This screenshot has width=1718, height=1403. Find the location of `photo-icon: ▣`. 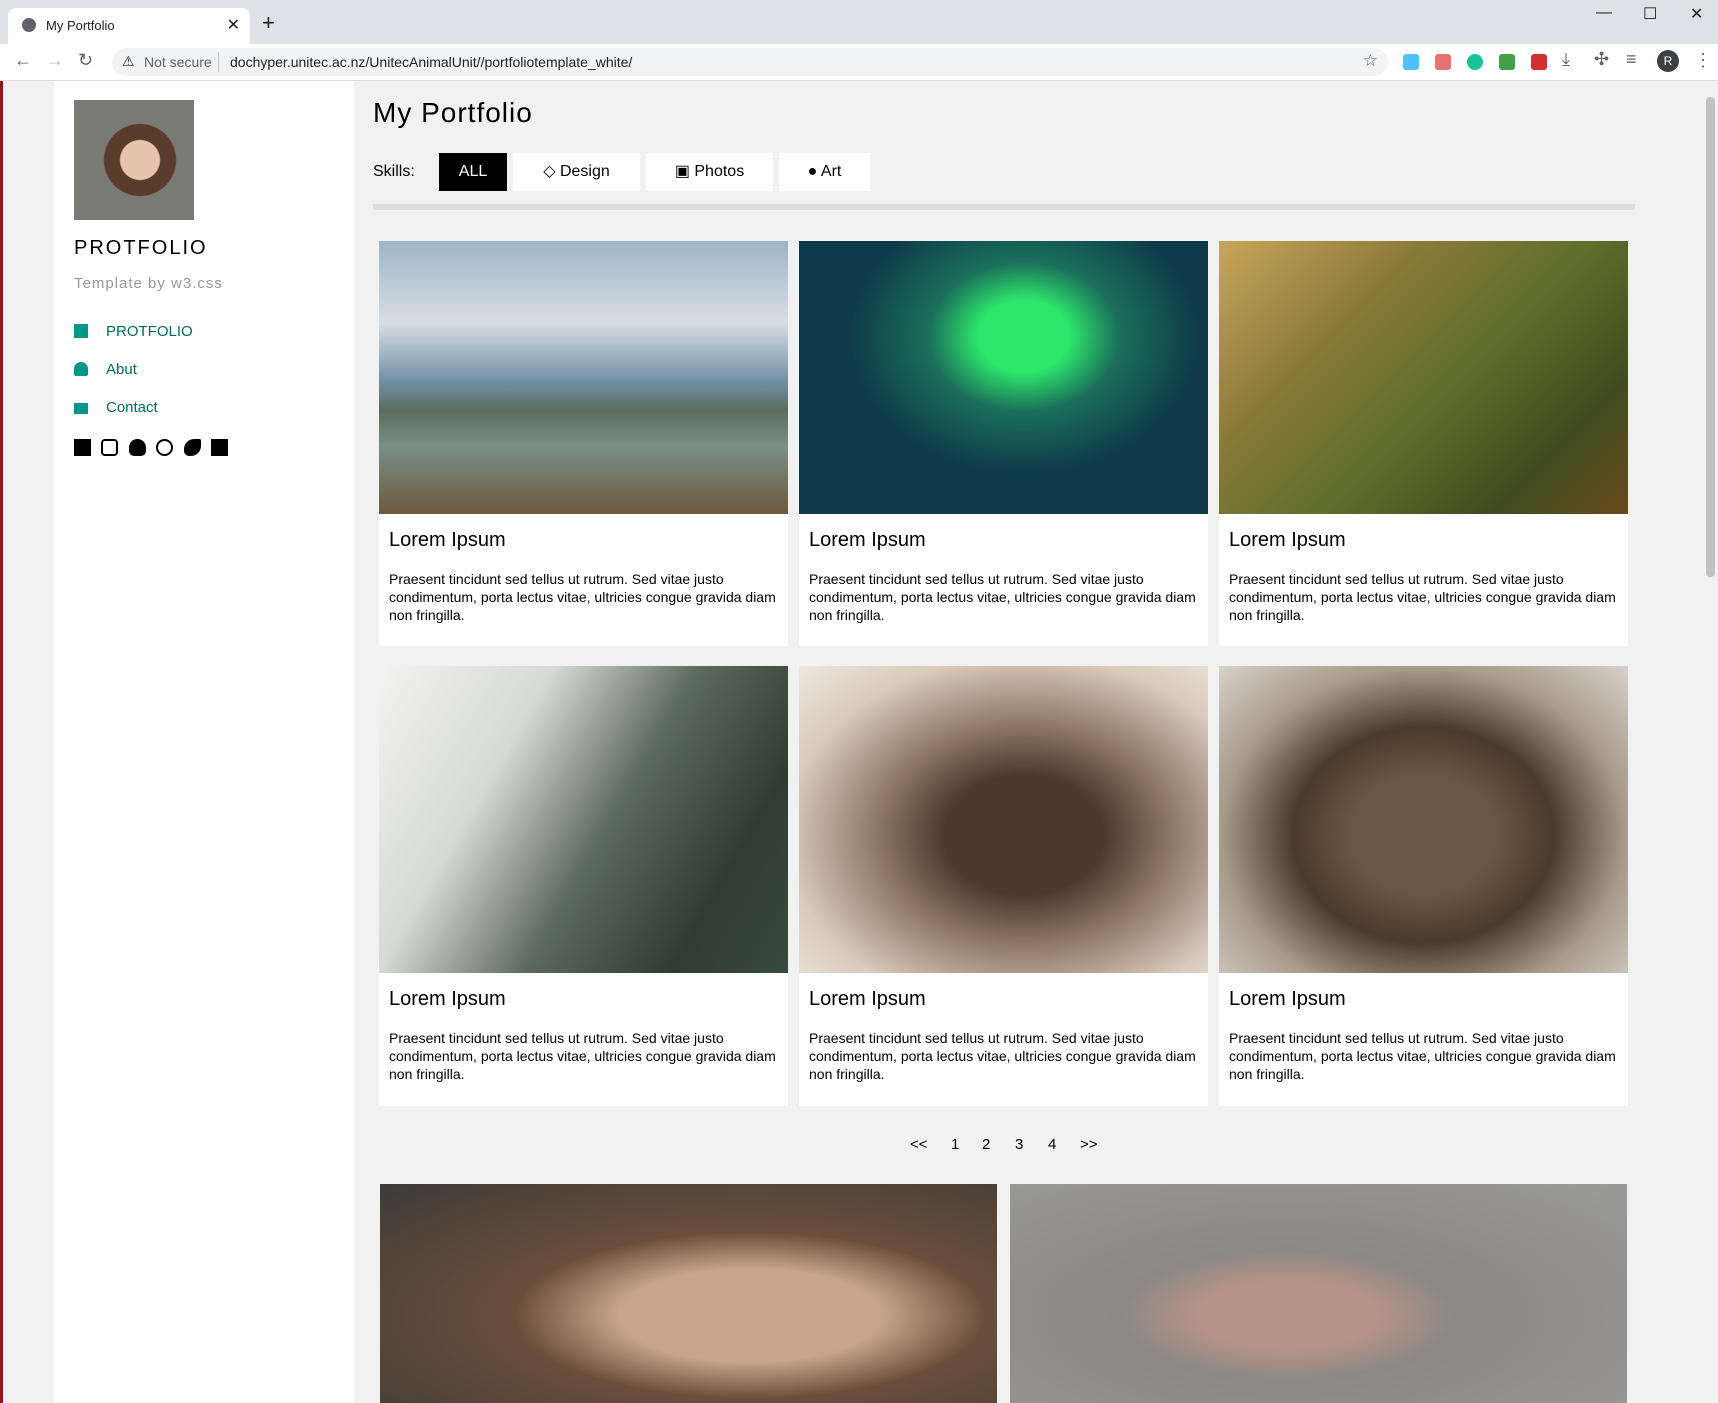

photo-icon: ▣ is located at coordinates (684, 171).